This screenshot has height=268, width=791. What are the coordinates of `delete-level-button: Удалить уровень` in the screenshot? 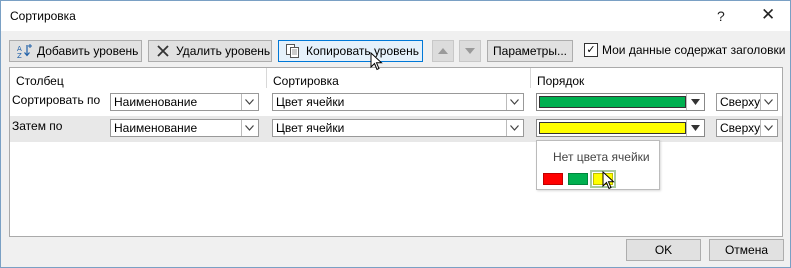 It's located at (210, 51).